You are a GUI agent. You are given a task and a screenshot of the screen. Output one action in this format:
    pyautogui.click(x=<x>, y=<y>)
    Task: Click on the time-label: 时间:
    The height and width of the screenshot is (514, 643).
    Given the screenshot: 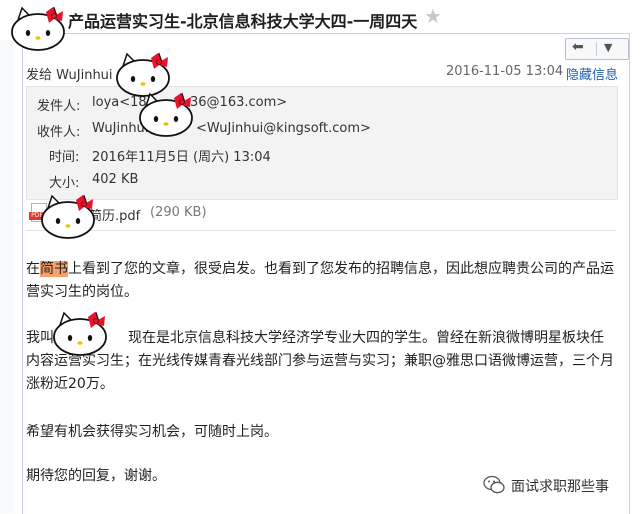 What is the action you would take?
    pyautogui.click(x=64, y=157)
    